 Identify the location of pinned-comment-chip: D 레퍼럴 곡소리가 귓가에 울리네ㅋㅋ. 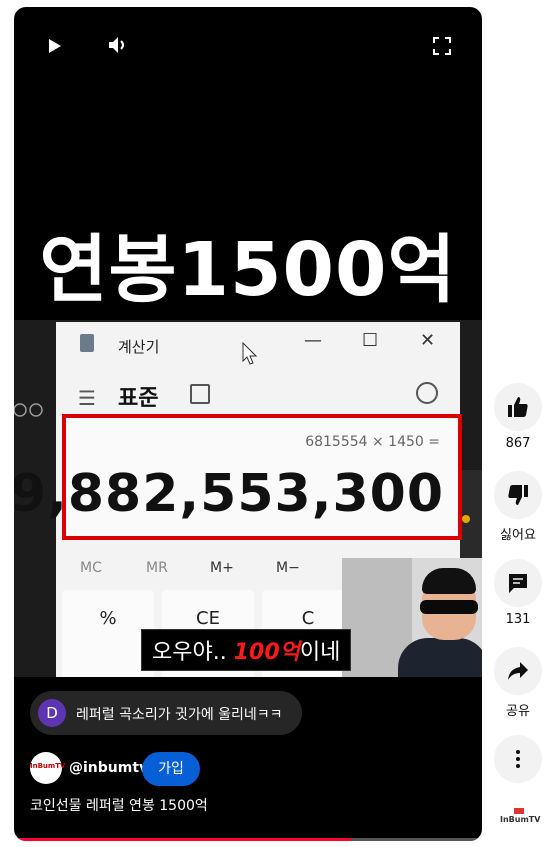
(166, 713).